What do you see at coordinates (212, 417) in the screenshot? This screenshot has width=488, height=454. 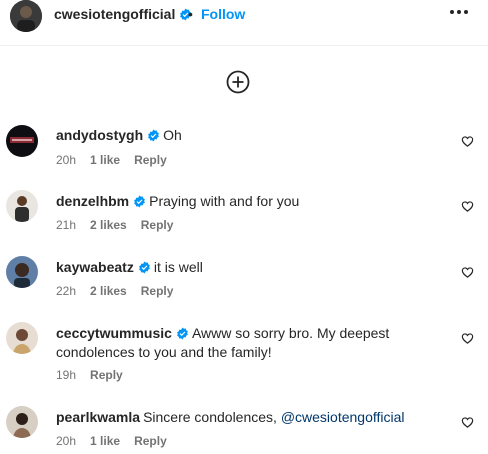 I see `comment-text: Sincere condolences,` at bounding box center [212, 417].